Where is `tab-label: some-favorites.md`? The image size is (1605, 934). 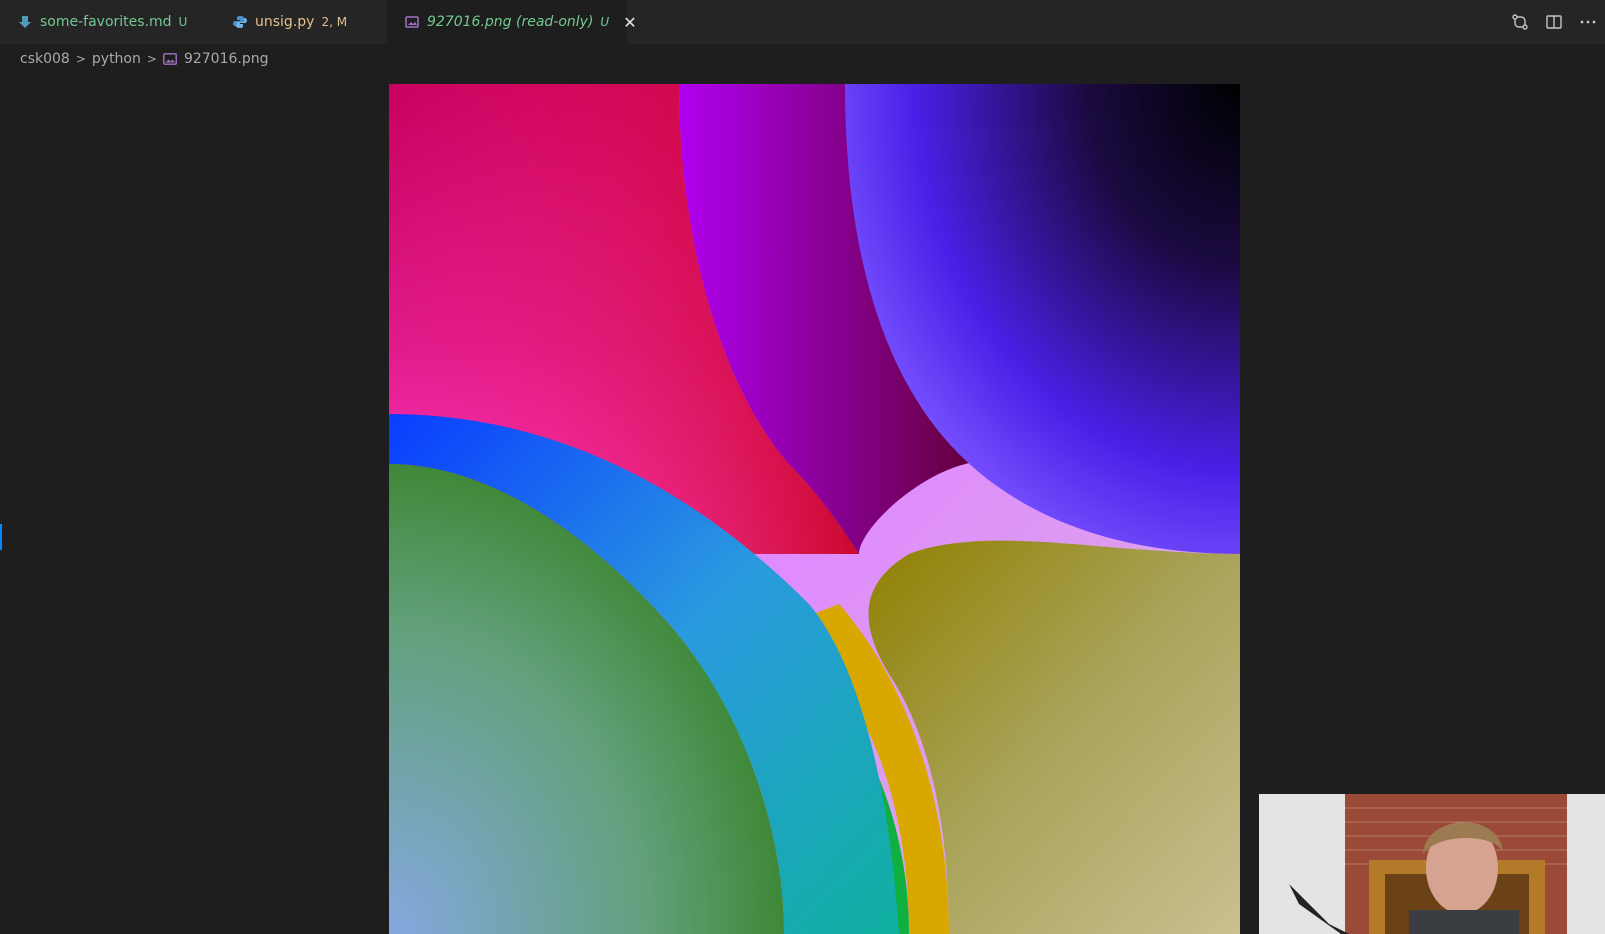 tab-label: some-favorites.md is located at coordinates (106, 22).